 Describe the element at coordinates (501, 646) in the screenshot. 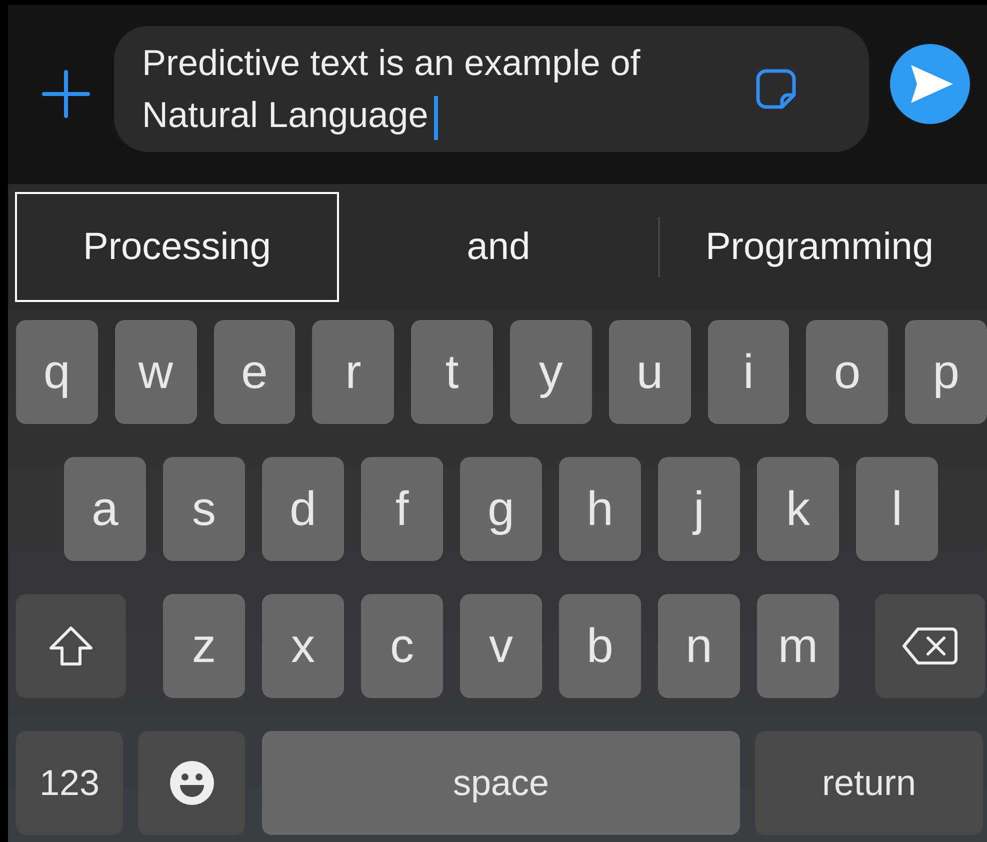

I see `key: v` at that location.